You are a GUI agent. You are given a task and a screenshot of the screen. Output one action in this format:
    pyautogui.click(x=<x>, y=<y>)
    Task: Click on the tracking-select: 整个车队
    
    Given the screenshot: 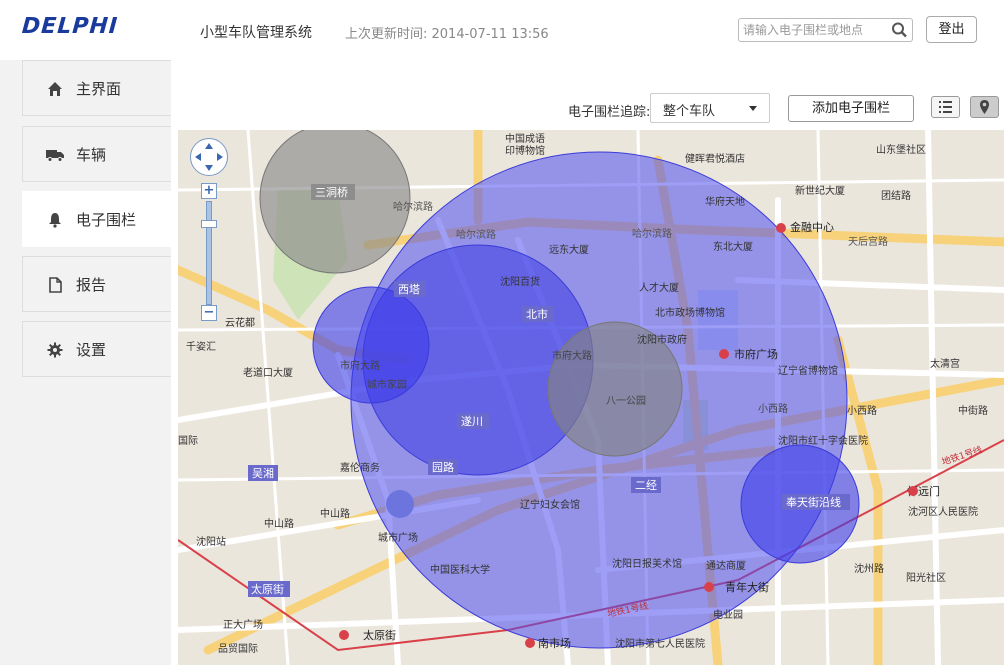 What is the action you would take?
    pyautogui.click(x=710, y=108)
    